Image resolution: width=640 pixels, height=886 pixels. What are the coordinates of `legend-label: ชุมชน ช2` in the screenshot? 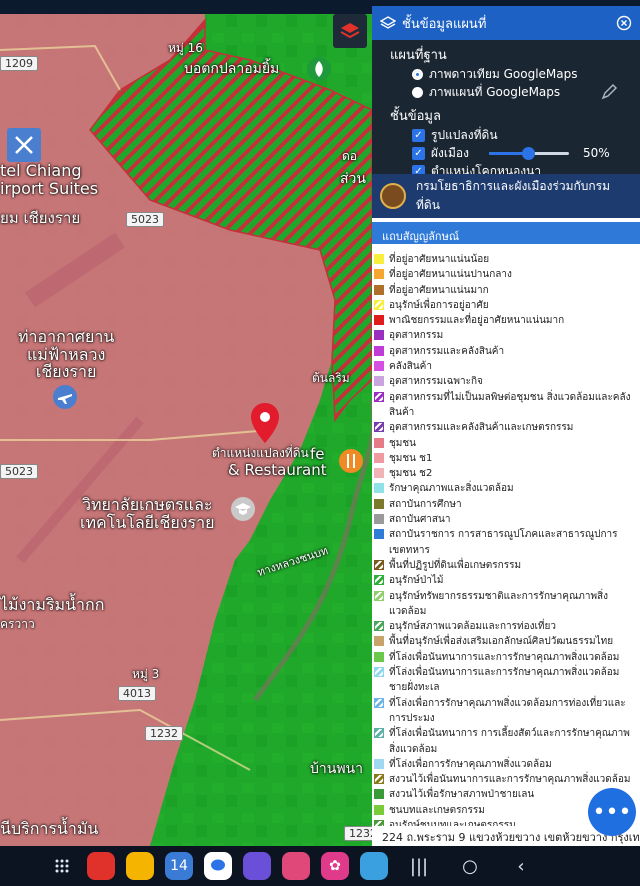 It's located at (411, 474).